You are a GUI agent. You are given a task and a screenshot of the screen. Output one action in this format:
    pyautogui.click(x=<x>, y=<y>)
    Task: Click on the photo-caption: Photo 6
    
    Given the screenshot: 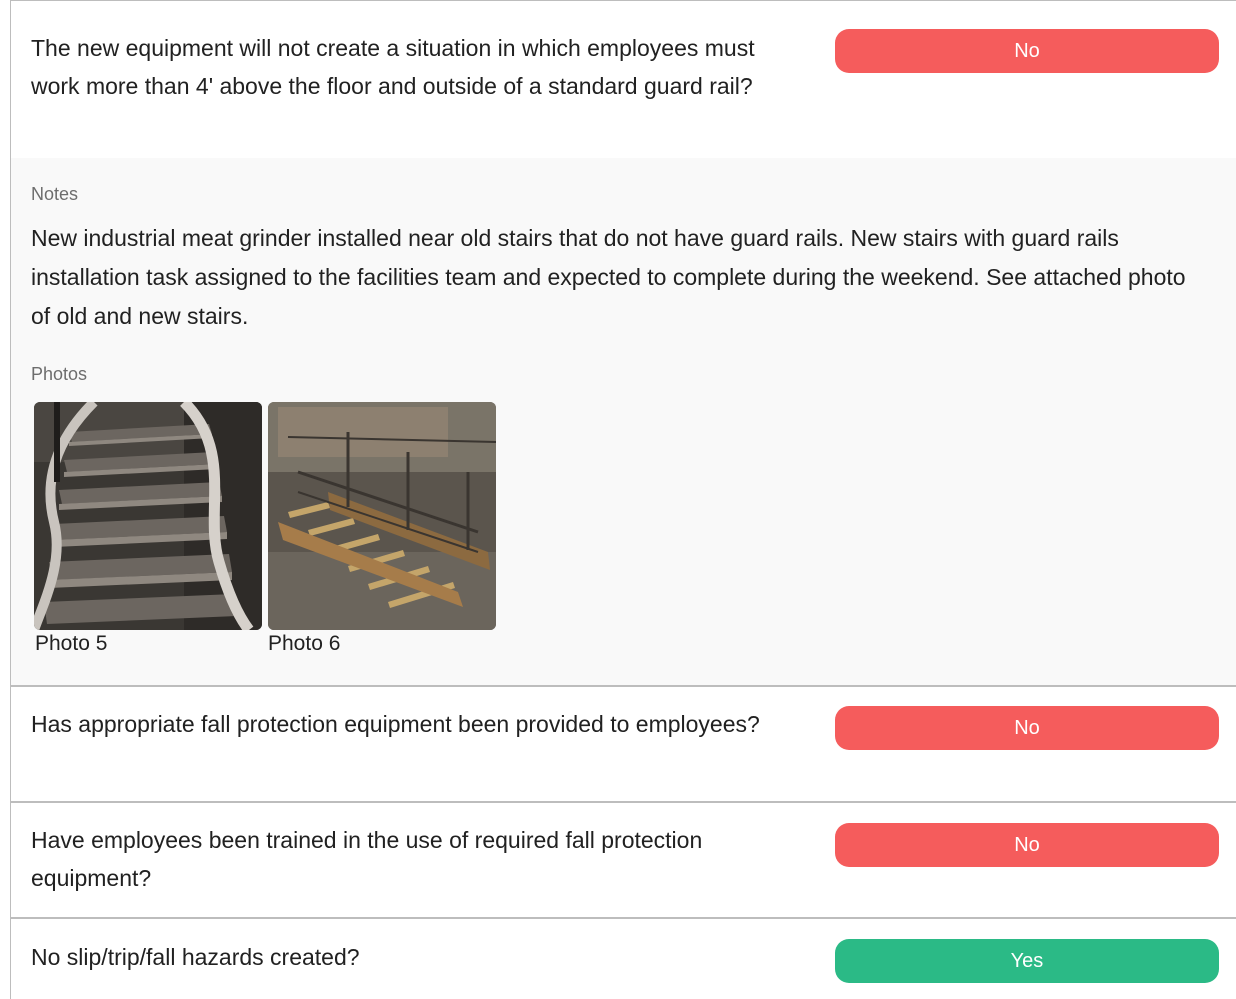 What is the action you would take?
    pyautogui.click(x=304, y=643)
    